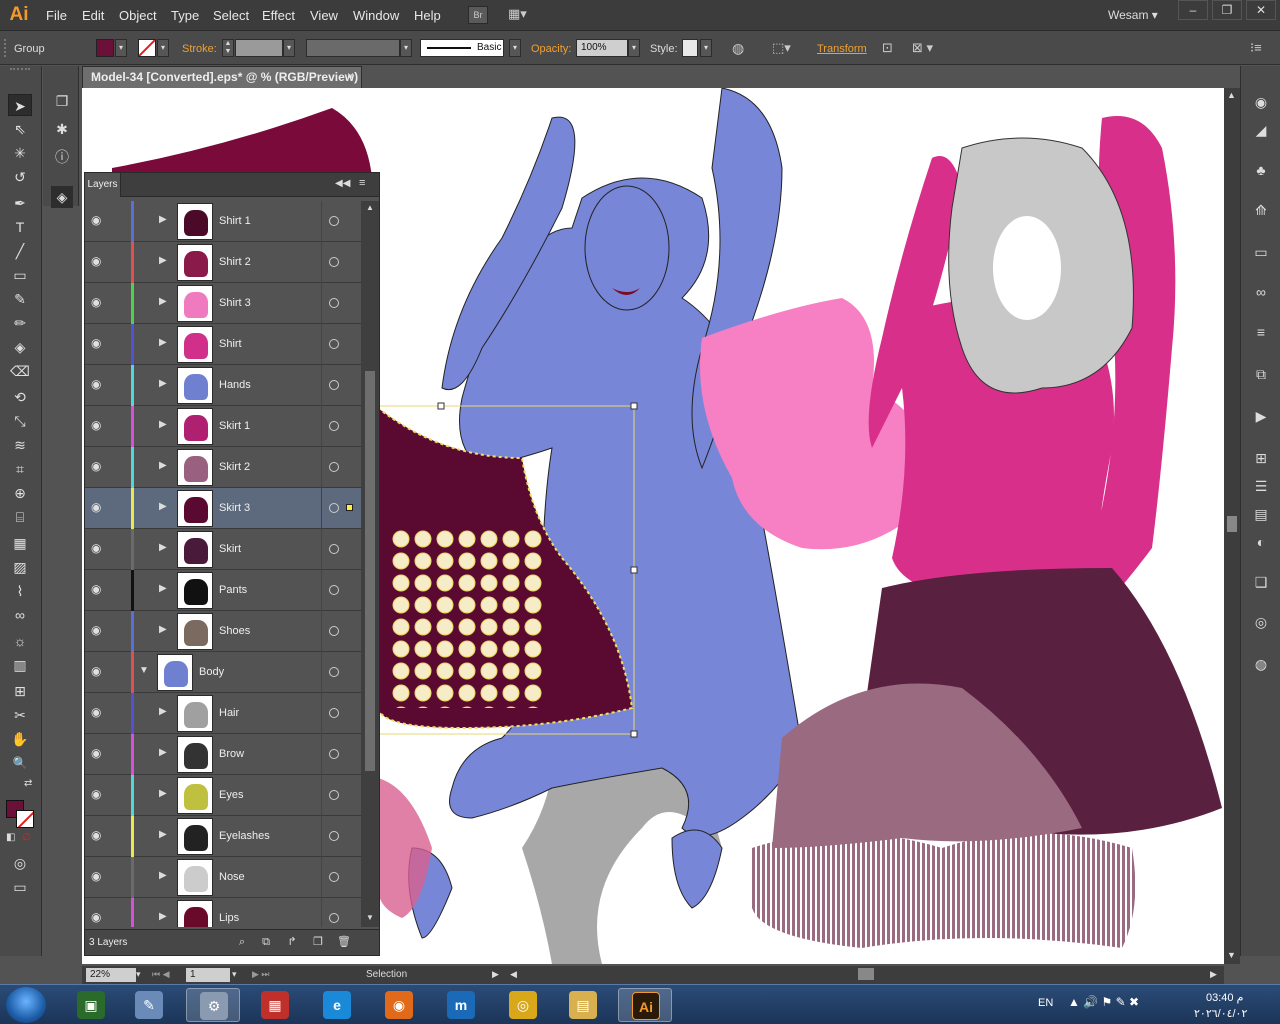  I want to click on rotate-tool-icon: ⟲, so click(20, 397).